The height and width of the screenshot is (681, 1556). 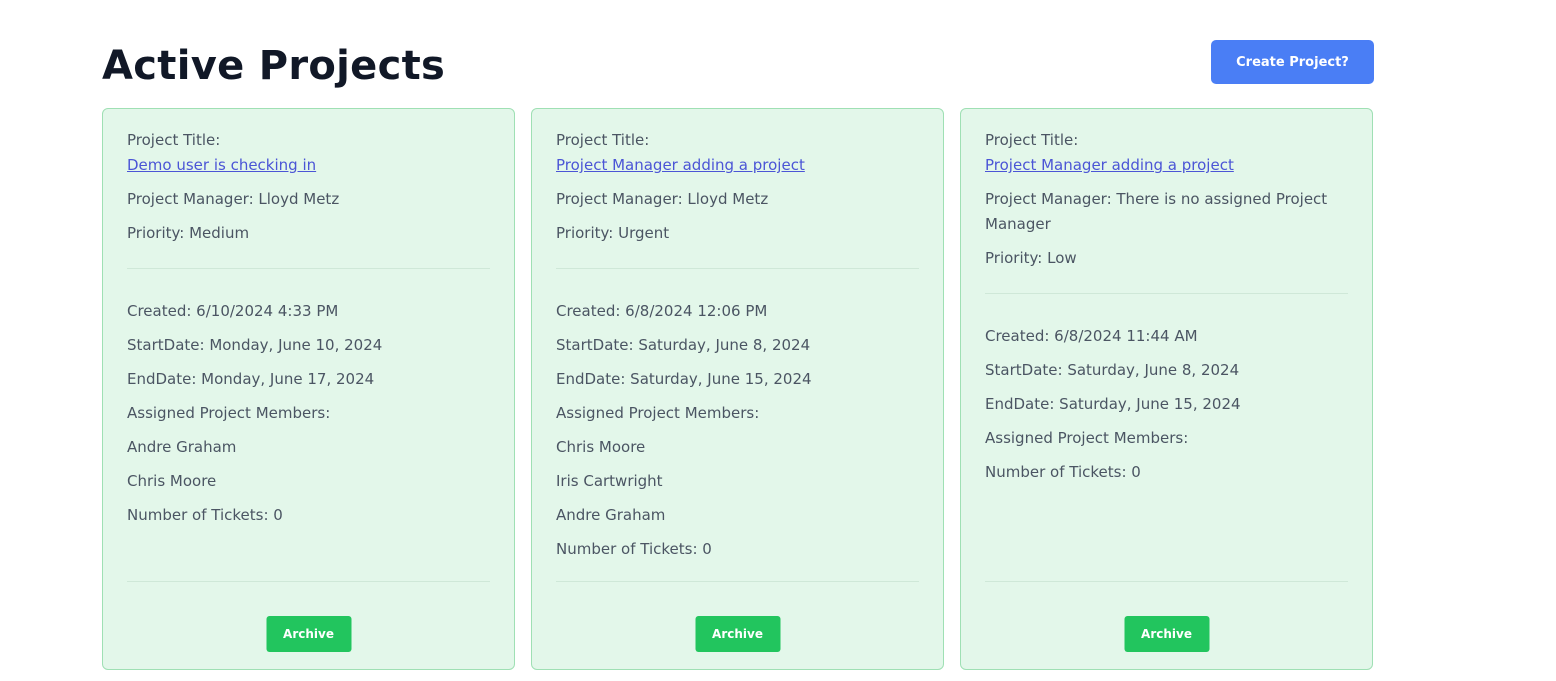 What do you see at coordinates (1292, 62) in the screenshot?
I see `create-project-button: Create Project?` at bounding box center [1292, 62].